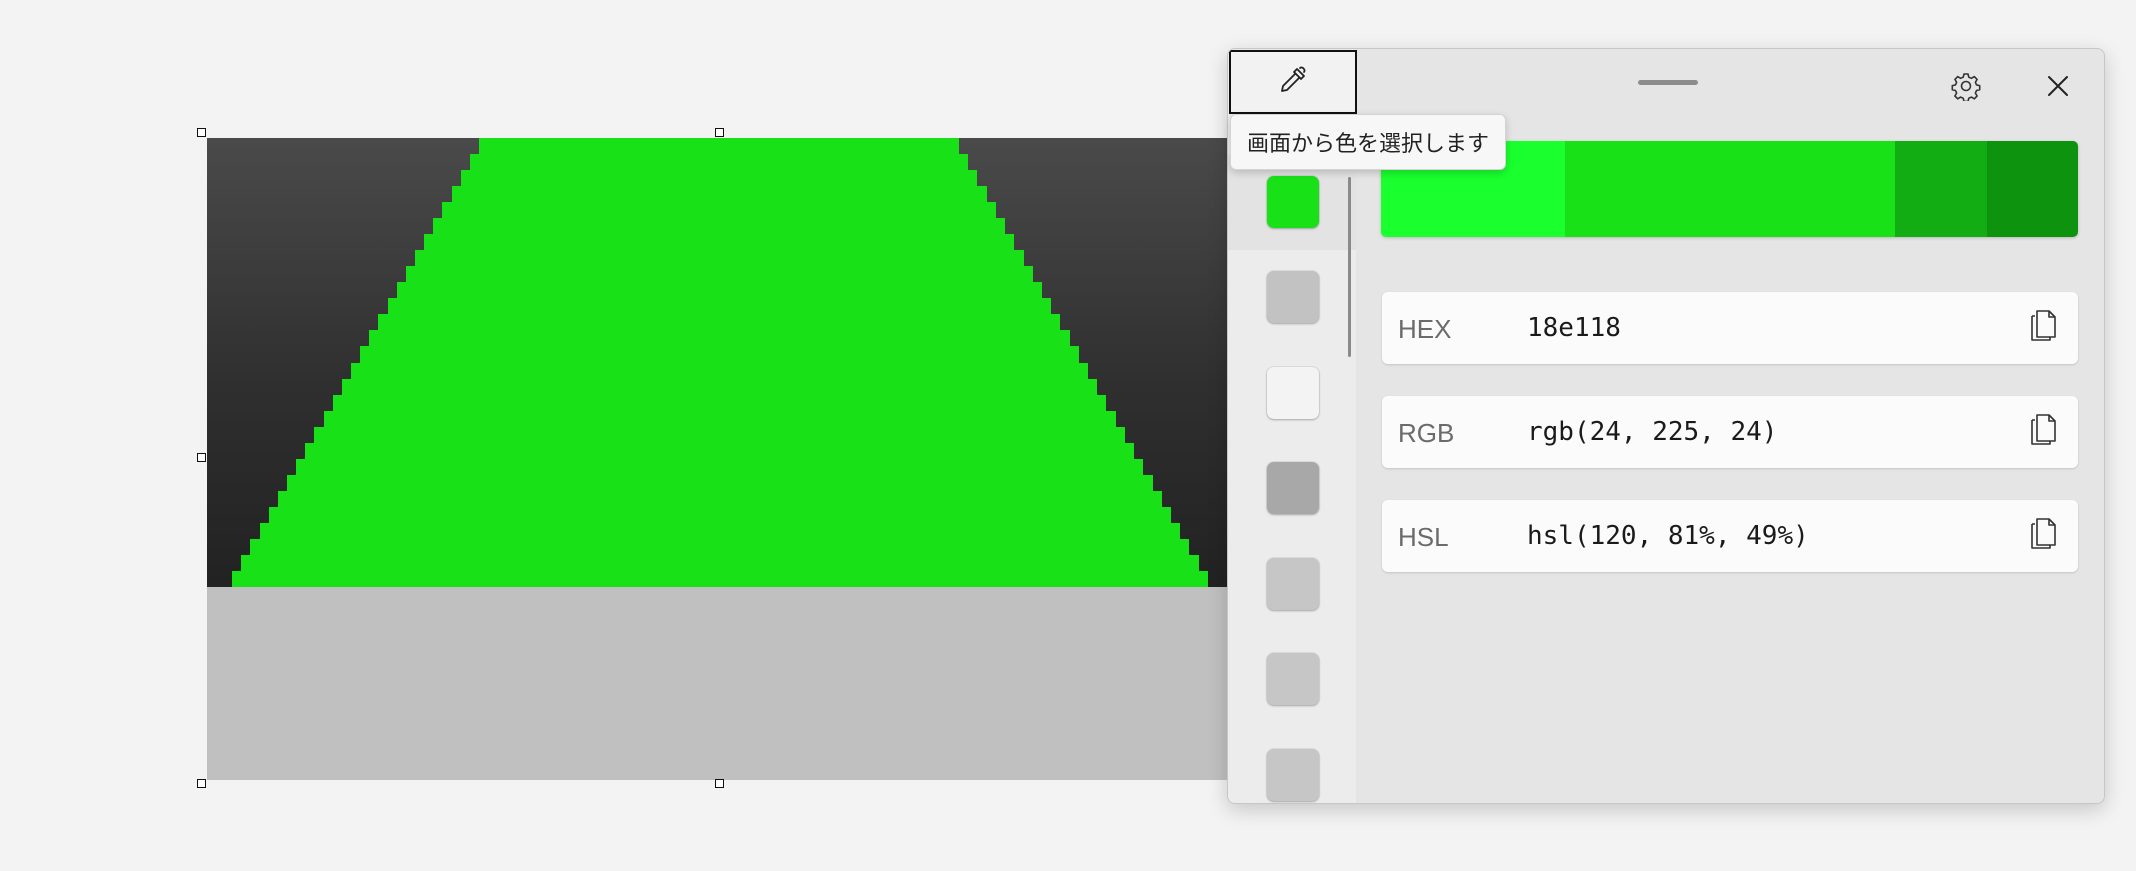  Describe the element at coordinates (719, 783) in the screenshot. I see `resize-handle-bottom-mid` at that location.